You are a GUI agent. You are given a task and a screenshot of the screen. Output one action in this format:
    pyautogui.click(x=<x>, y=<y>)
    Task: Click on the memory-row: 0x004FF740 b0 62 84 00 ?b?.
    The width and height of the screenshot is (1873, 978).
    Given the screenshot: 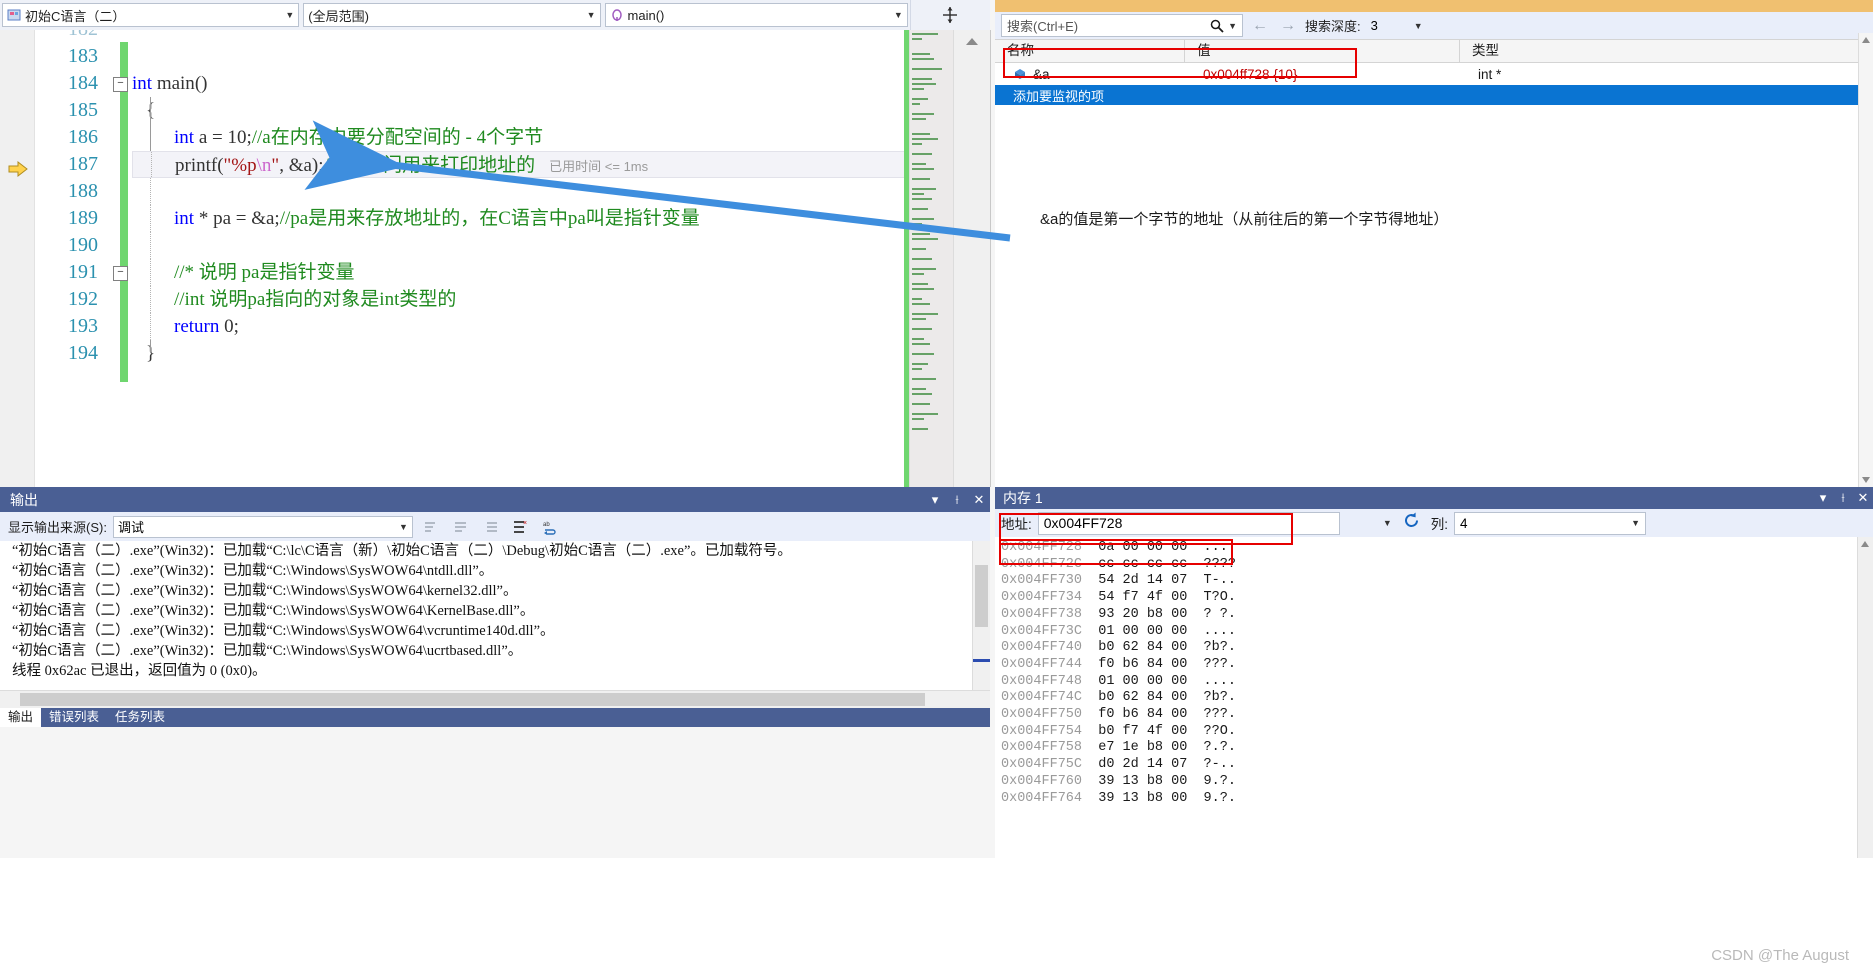 What is the action you would take?
    pyautogui.click(x=1426, y=648)
    